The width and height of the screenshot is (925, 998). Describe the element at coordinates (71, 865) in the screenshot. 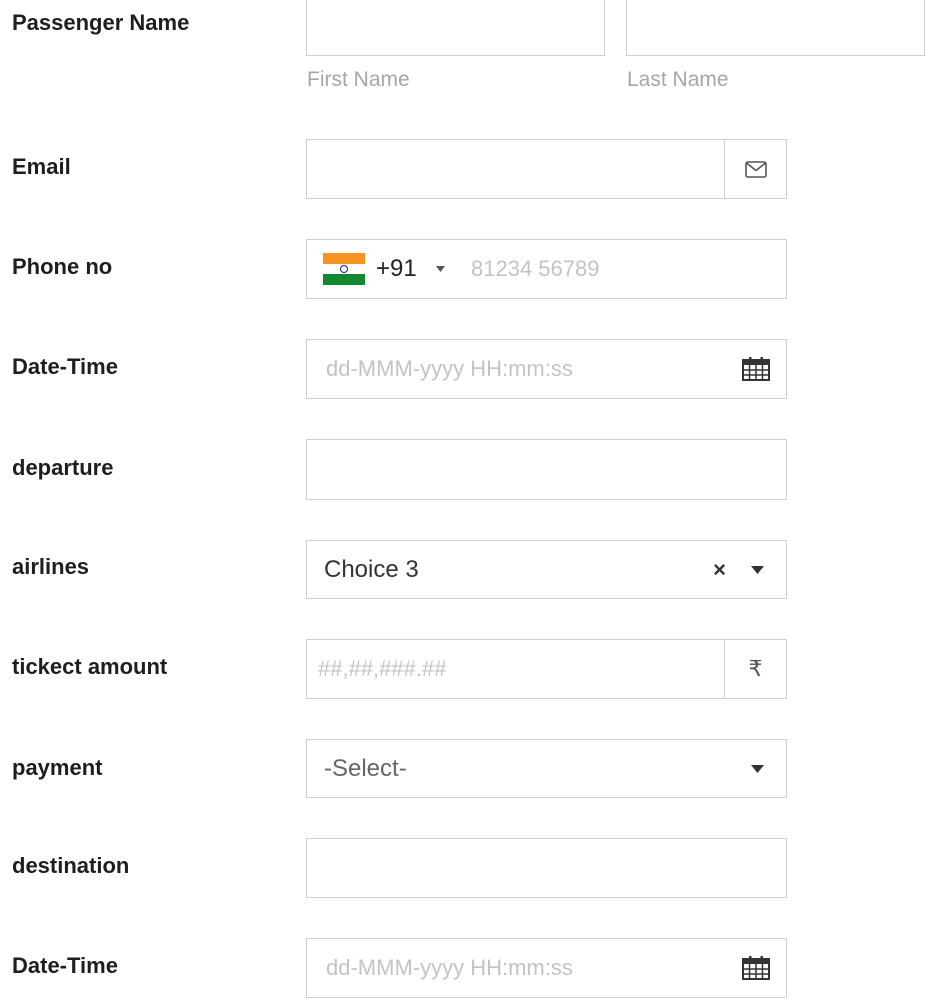

I see `destination-label: destination` at that location.